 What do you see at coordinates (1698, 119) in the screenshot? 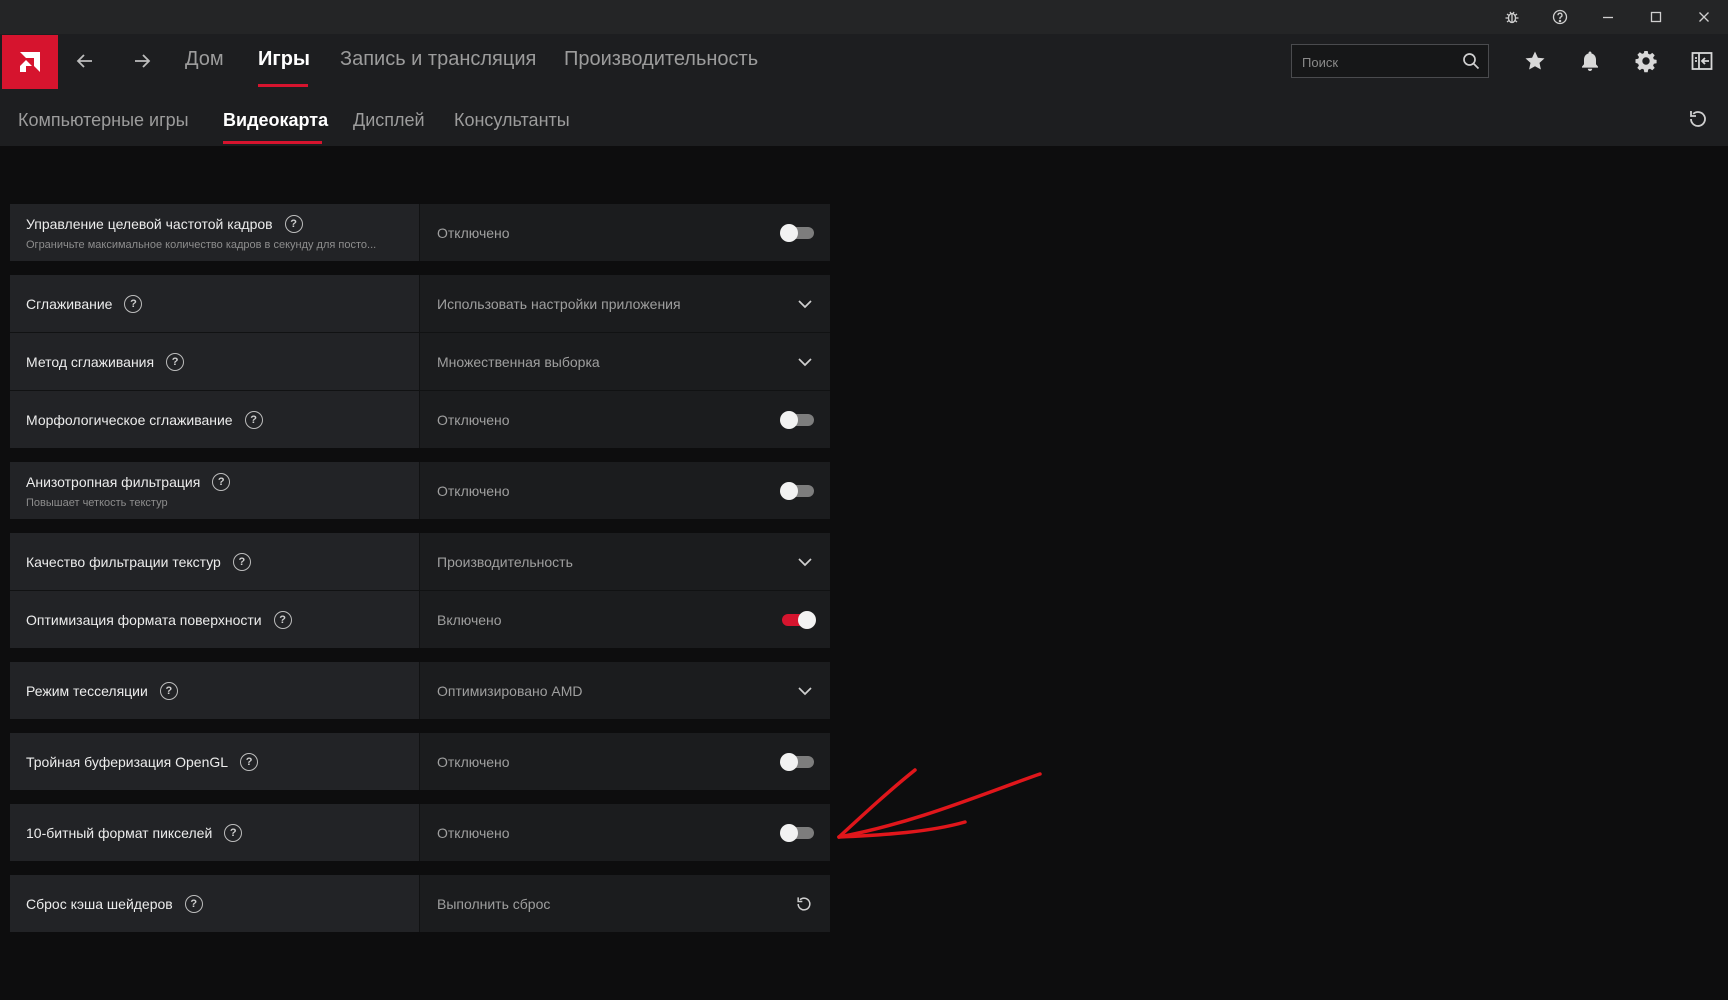
I see `reset-all-icon` at bounding box center [1698, 119].